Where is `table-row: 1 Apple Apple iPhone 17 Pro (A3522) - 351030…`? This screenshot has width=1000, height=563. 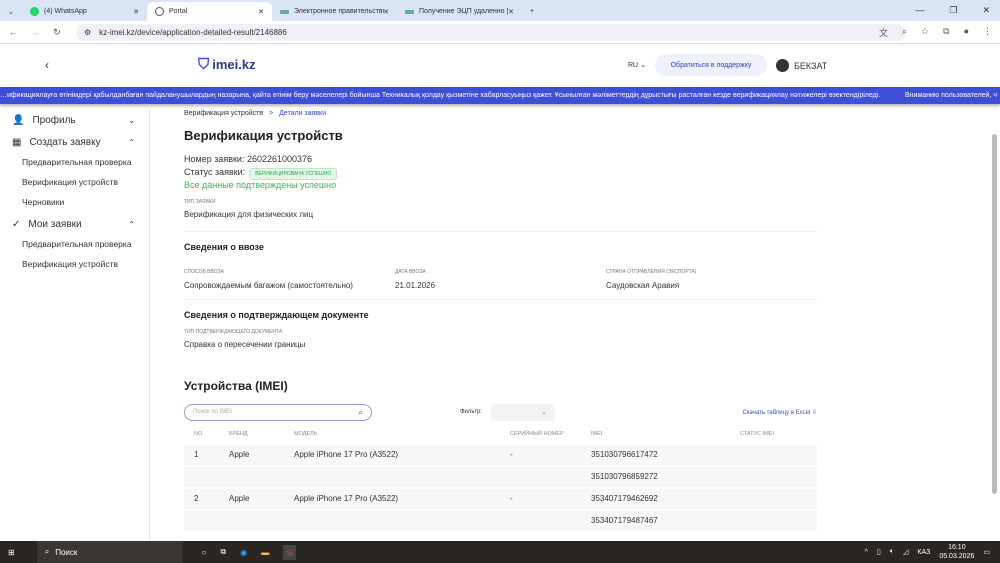
table-row: 1 Apple Apple iPhone 17 Pro (A3522) - 351030… is located at coordinates (500, 455).